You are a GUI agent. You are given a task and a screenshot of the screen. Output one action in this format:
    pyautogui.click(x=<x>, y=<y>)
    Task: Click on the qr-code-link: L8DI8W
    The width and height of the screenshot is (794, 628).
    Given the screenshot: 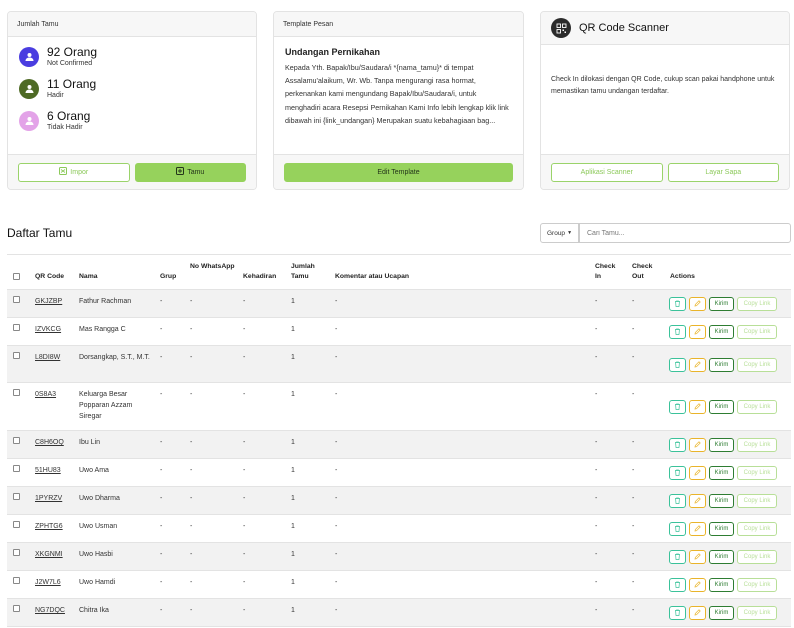 What is the action you would take?
    pyautogui.click(x=47, y=357)
    